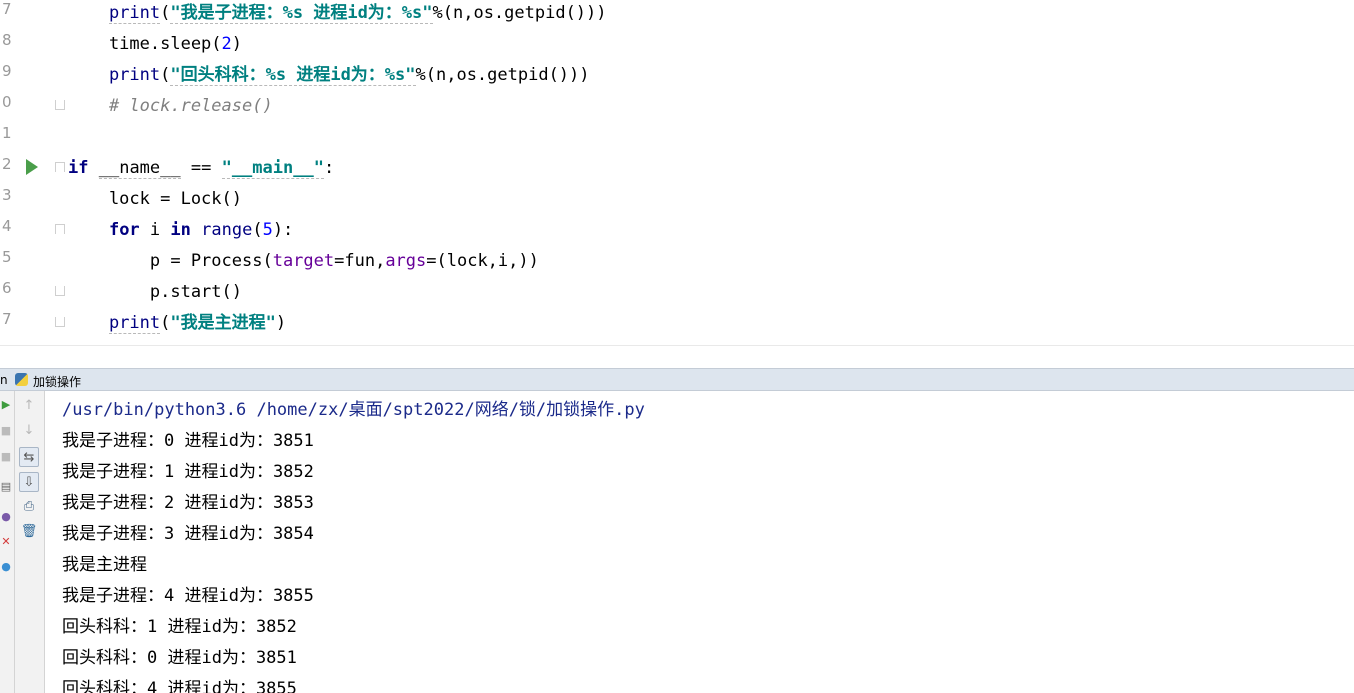 This screenshot has height=693, width=1354. I want to click on code-line: 4 for i in range(5):, so click(677, 230).